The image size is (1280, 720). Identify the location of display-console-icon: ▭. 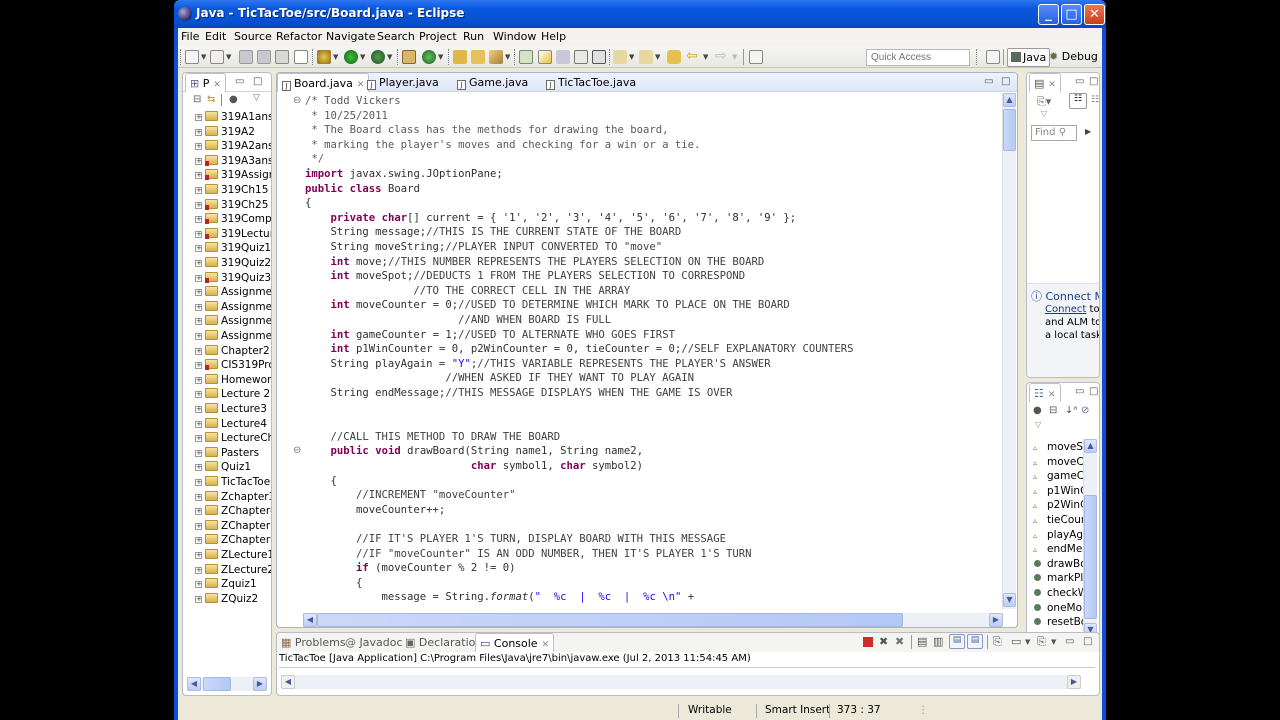
(1016, 641).